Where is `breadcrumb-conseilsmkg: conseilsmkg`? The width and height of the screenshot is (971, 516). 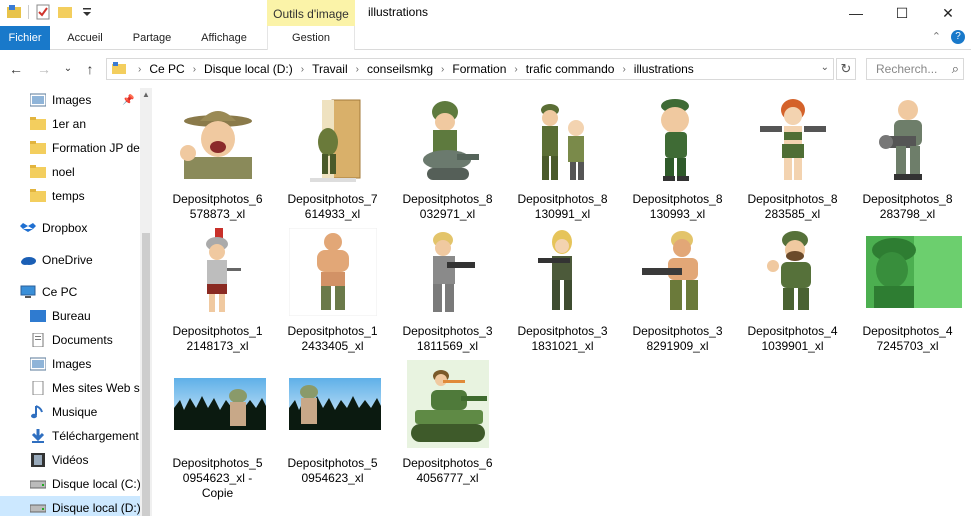 breadcrumb-conseilsmkg: conseilsmkg is located at coordinates (400, 69).